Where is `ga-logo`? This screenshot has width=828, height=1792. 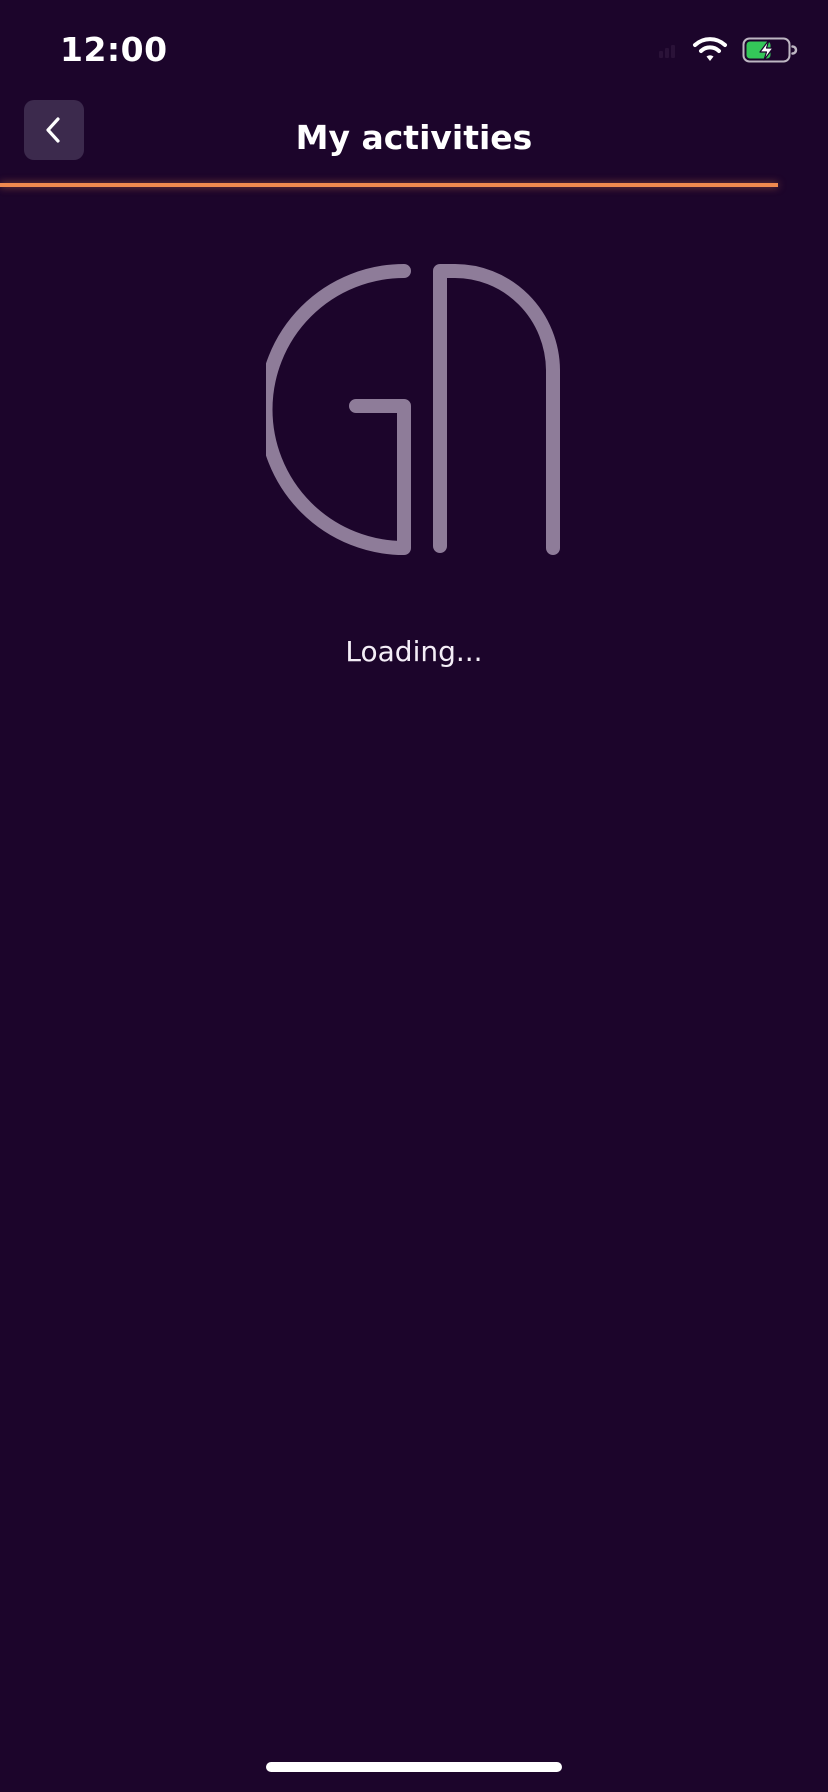
ga-logo is located at coordinates (416, 409).